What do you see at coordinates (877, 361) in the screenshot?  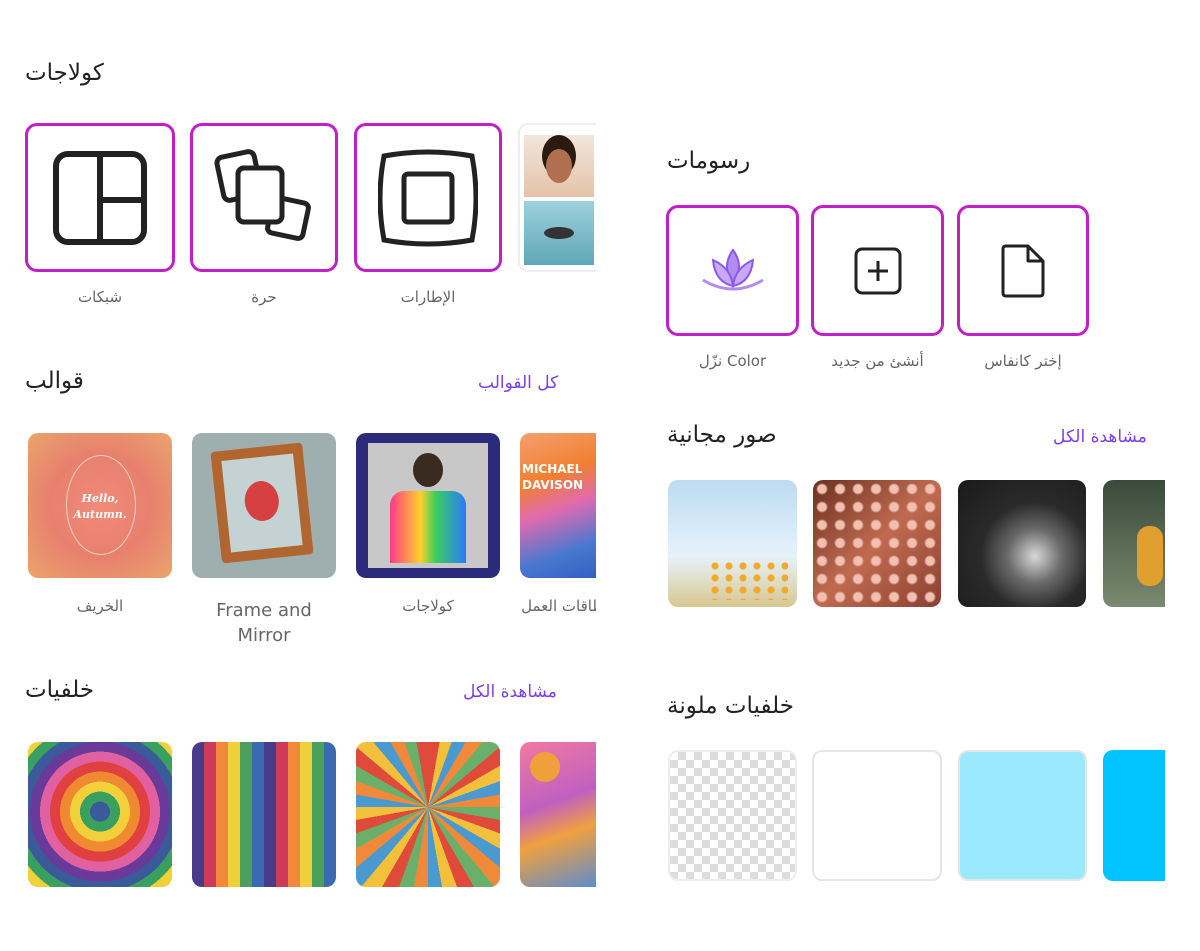 I see `drawing-label: أنشئ من جديد` at bounding box center [877, 361].